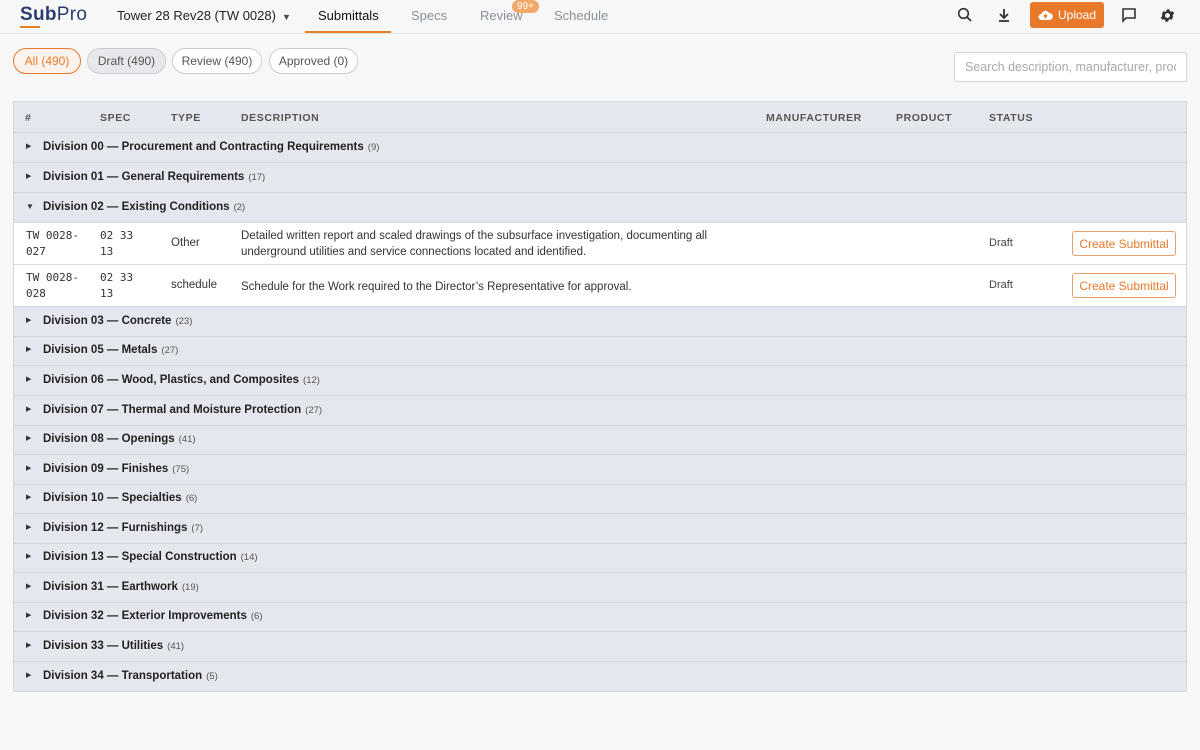 The image size is (1200, 750). Describe the element at coordinates (1001, 243) in the screenshot. I see `status-badge: Draft` at that location.